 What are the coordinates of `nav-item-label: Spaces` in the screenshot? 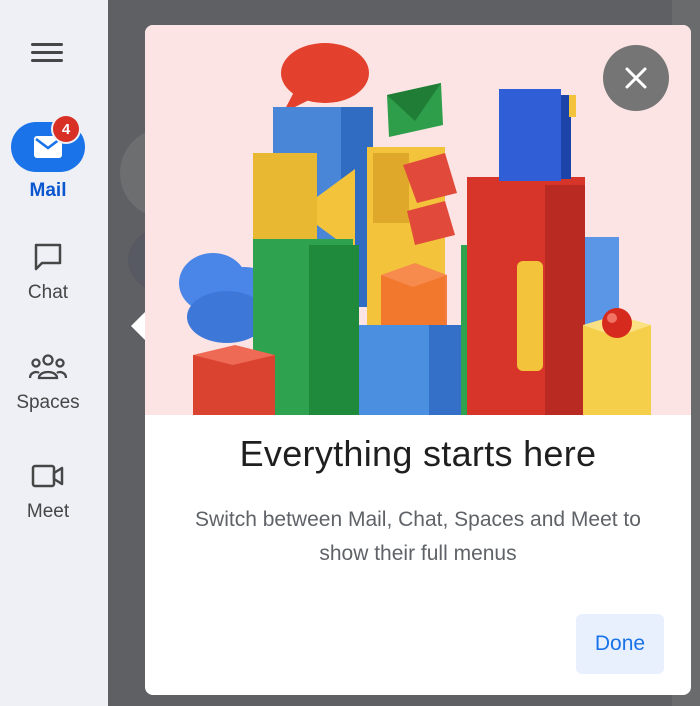 It's located at (48, 402).